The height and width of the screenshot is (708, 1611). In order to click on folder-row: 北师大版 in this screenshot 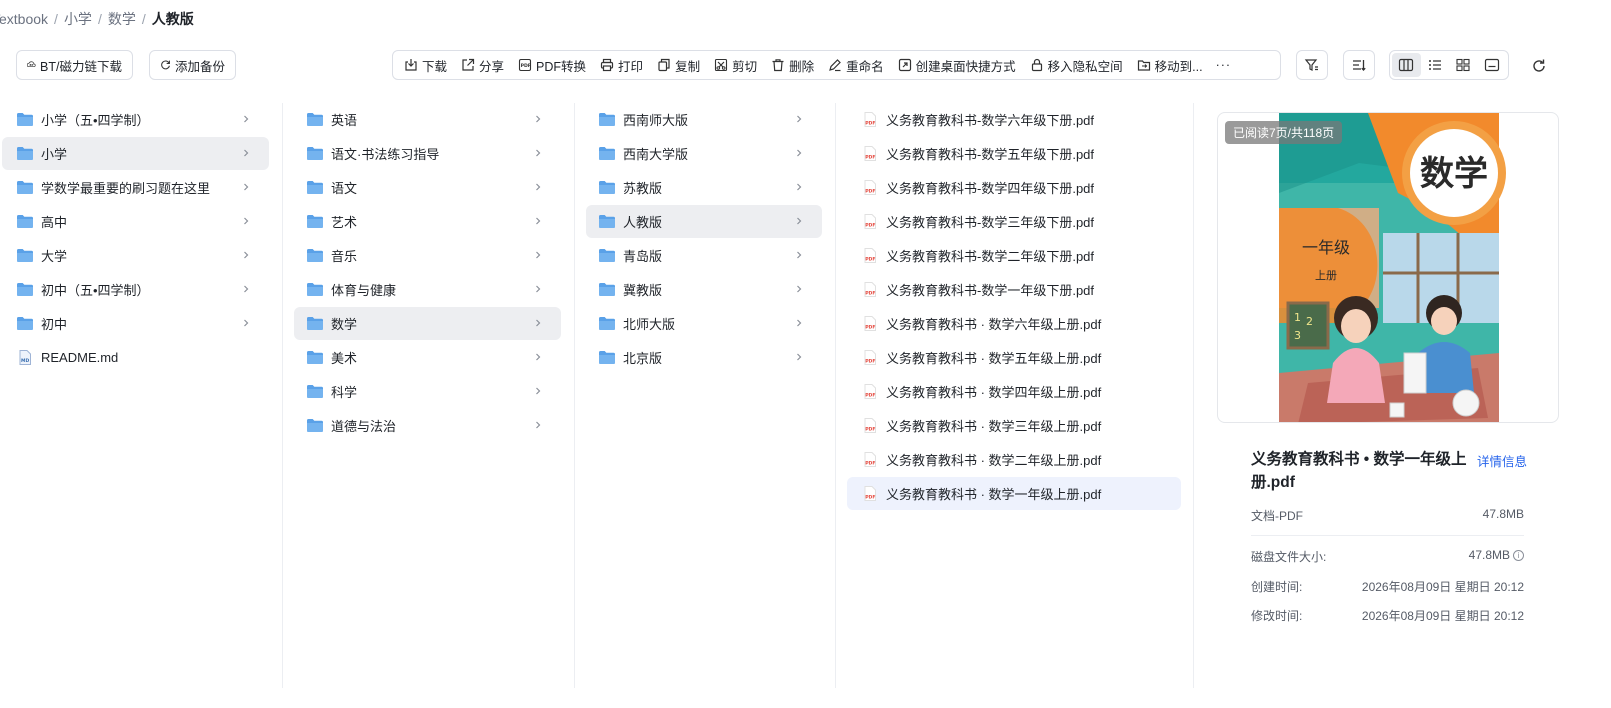, I will do `click(704, 323)`.